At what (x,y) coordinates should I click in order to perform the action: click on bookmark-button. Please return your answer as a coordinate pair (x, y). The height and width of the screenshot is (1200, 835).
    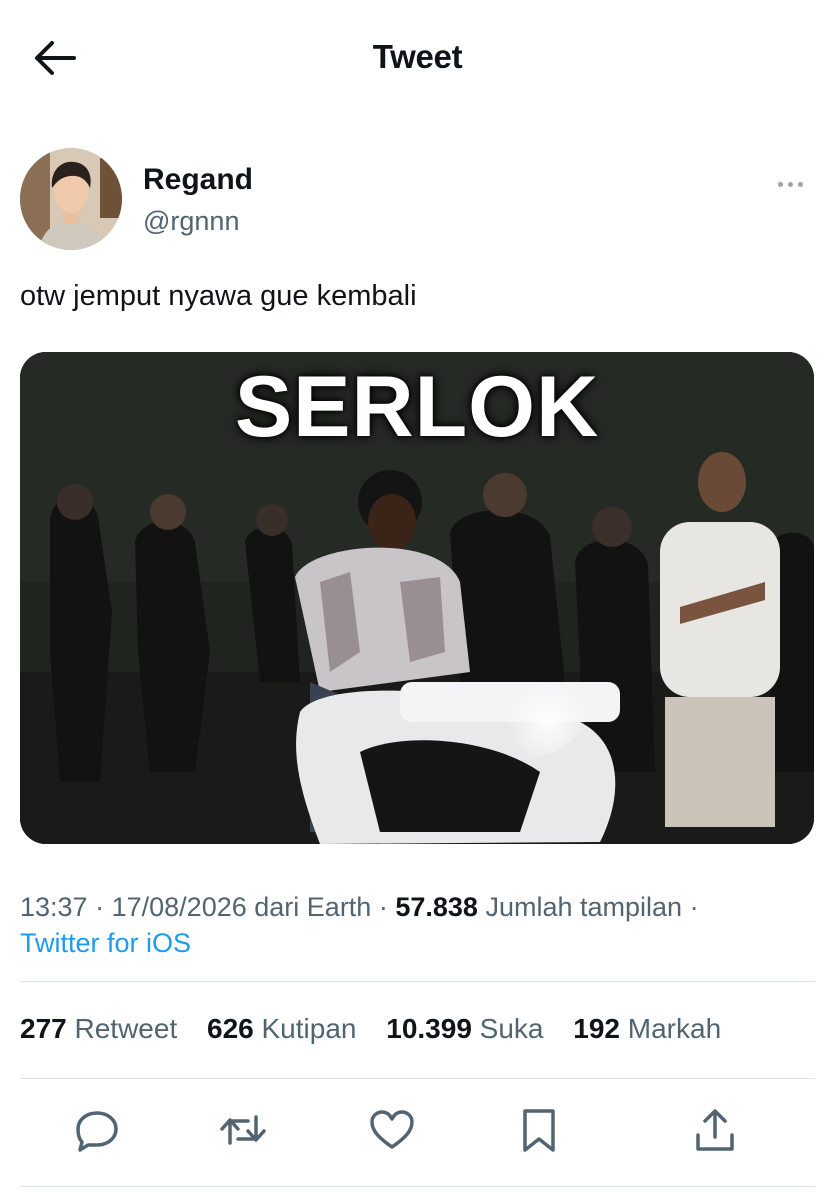
    Looking at the image, I should click on (539, 1130).